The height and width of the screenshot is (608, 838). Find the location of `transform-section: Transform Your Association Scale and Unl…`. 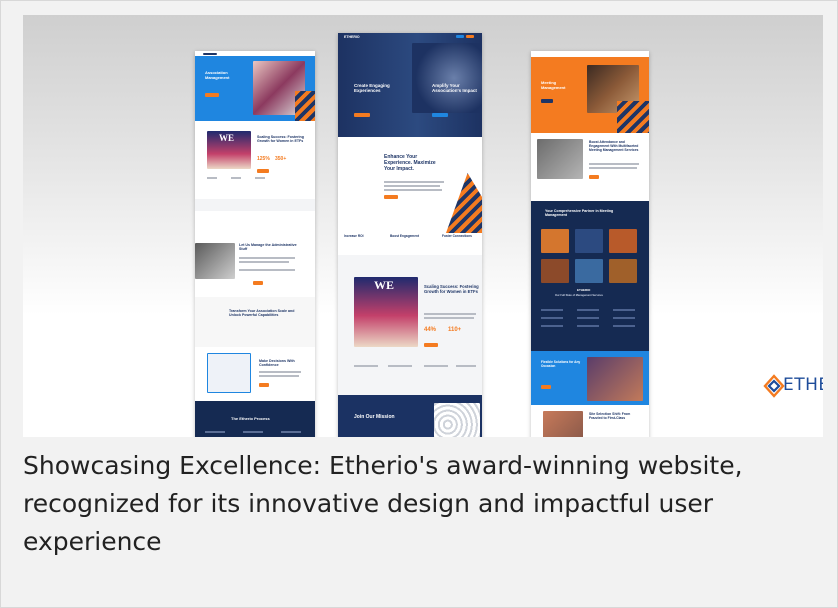

transform-section: Transform Your Association Scale and Unl… is located at coordinates (255, 322).